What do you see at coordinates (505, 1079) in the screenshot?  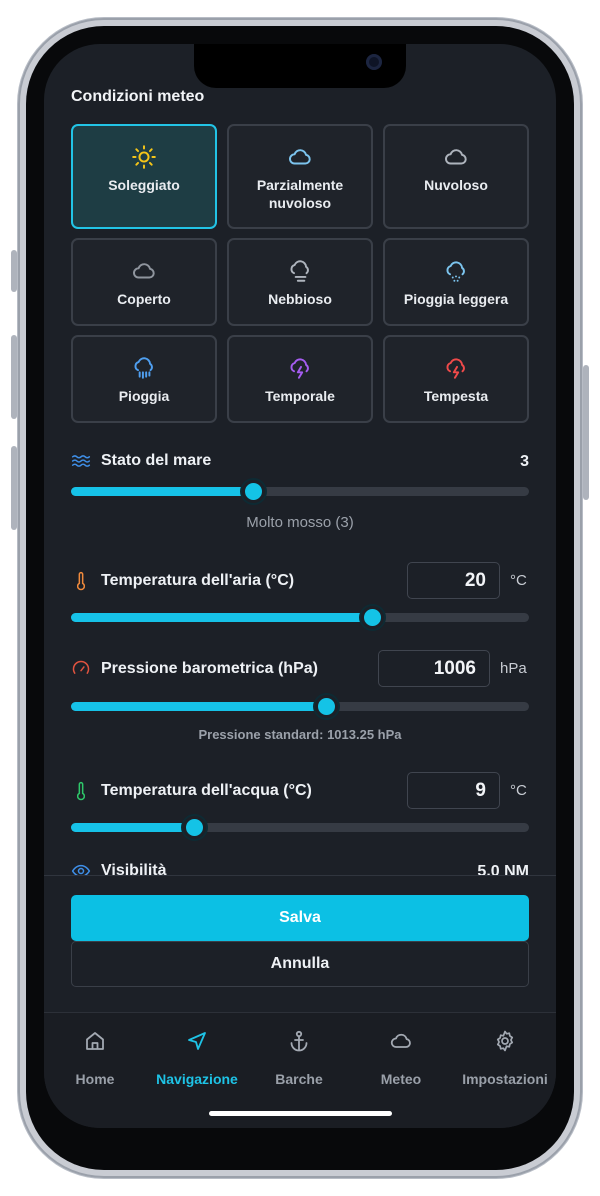 I see `tab-label: Impostazioni` at bounding box center [505, 1079].